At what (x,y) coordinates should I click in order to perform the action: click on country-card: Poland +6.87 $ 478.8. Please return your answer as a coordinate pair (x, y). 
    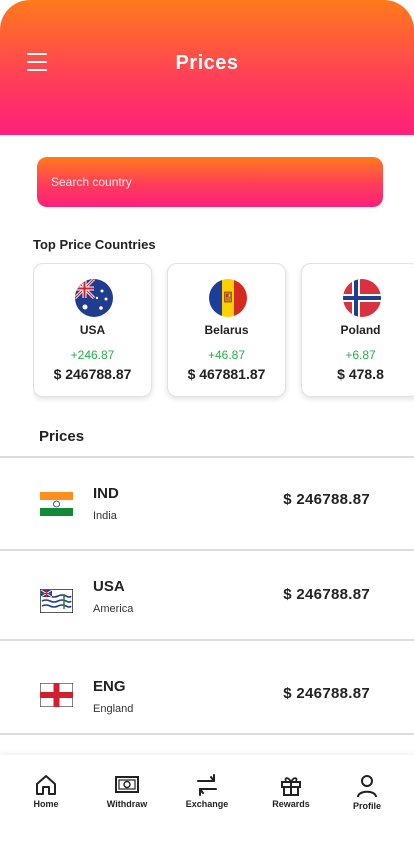
    Looking at the image, I should click on (357, 330).